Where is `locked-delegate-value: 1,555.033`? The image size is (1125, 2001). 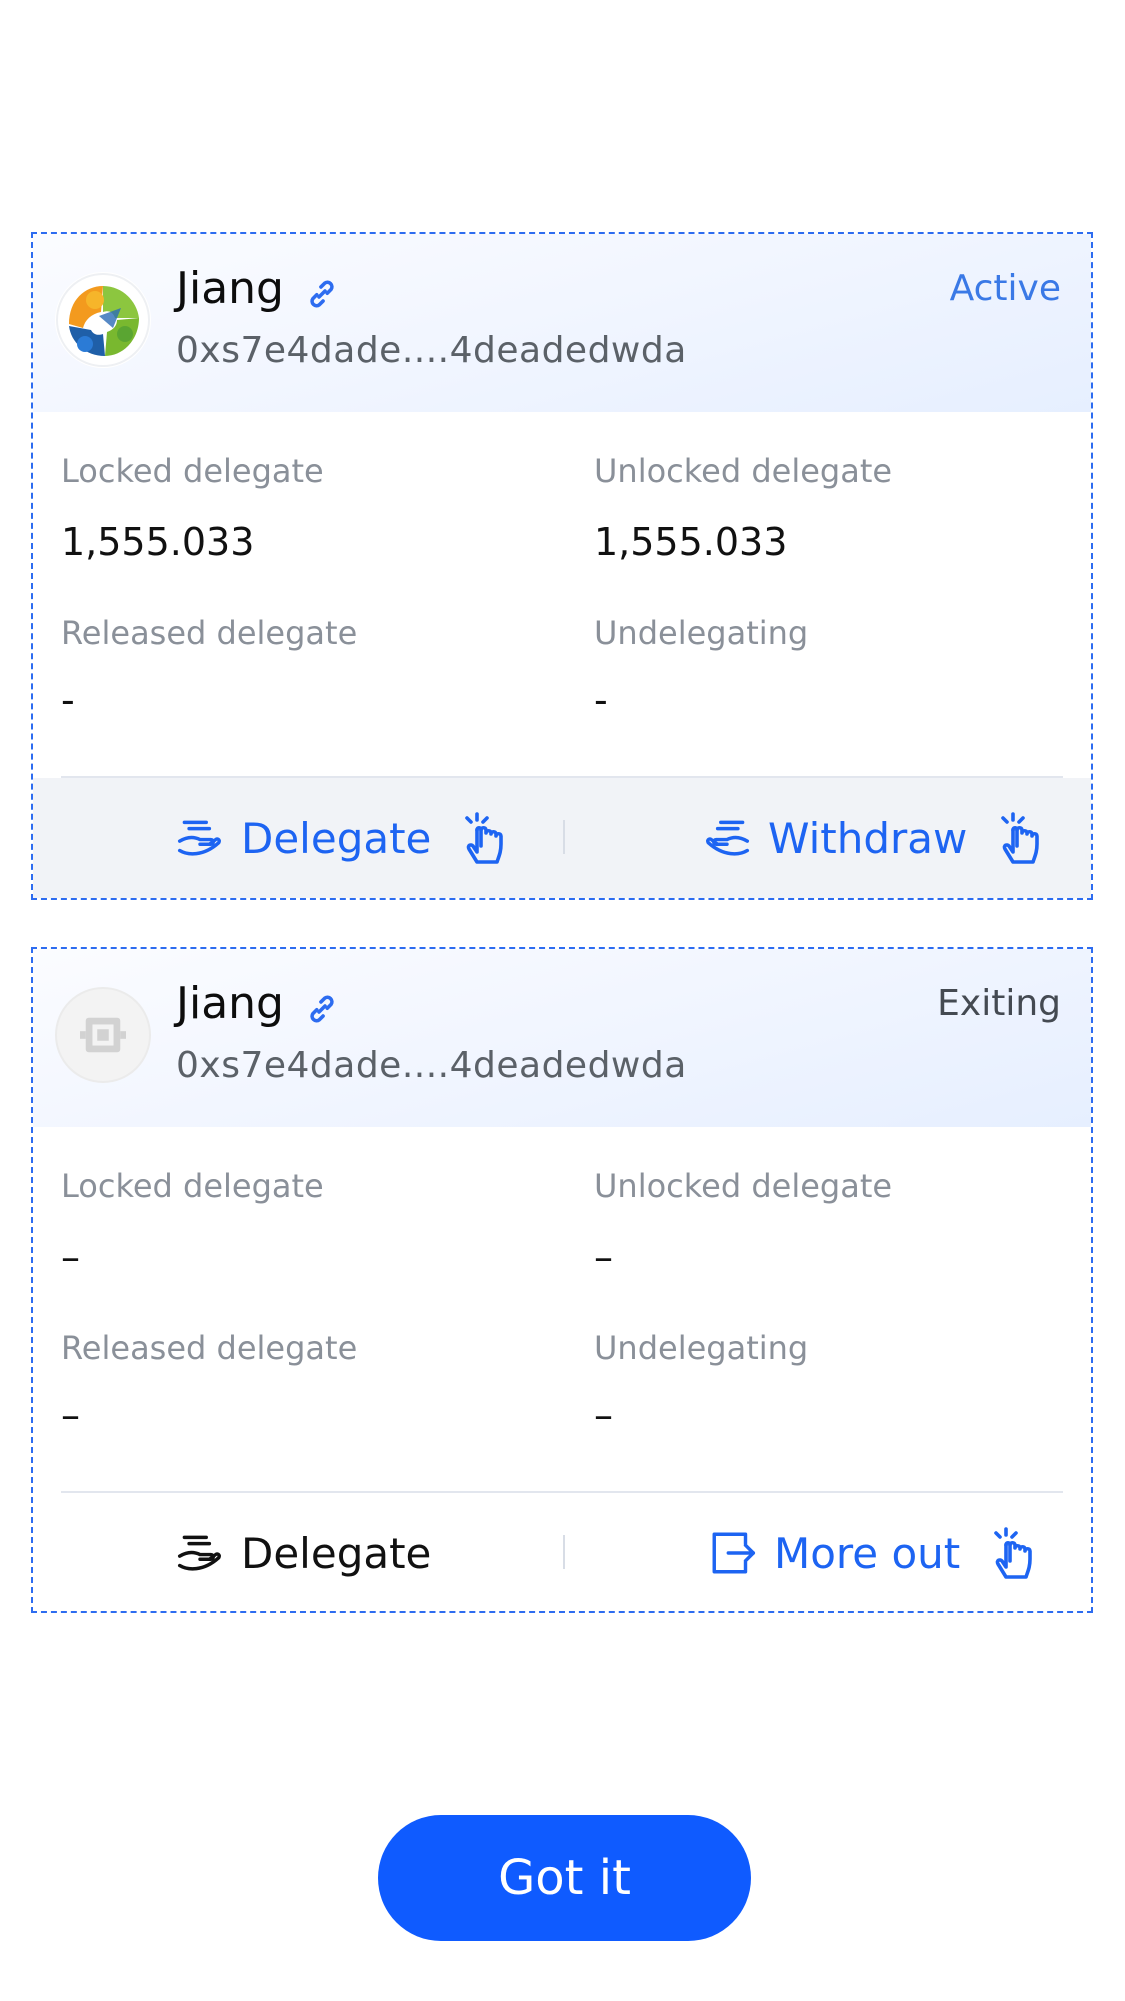 locked-delegate-value: 1,555.033 is located at coordinates (158, 542).